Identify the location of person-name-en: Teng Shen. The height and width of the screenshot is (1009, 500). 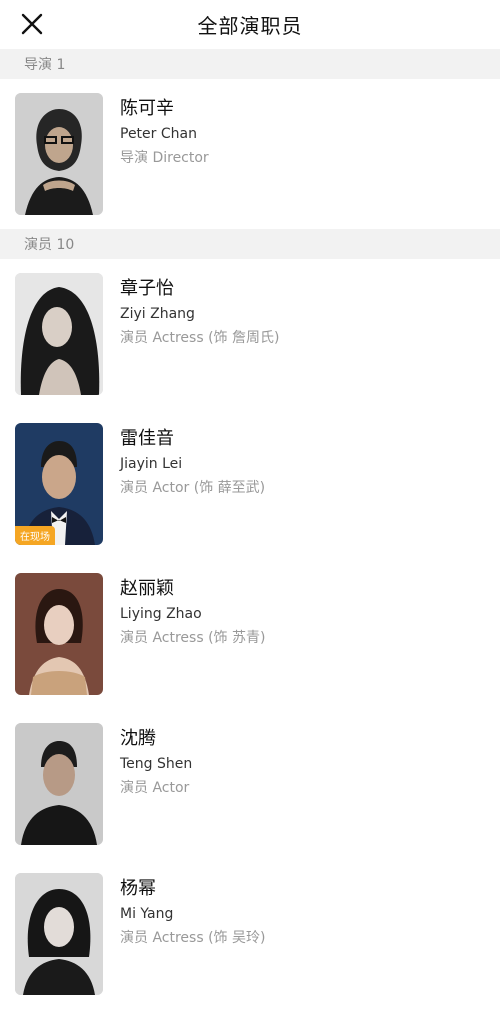
(156, 764).